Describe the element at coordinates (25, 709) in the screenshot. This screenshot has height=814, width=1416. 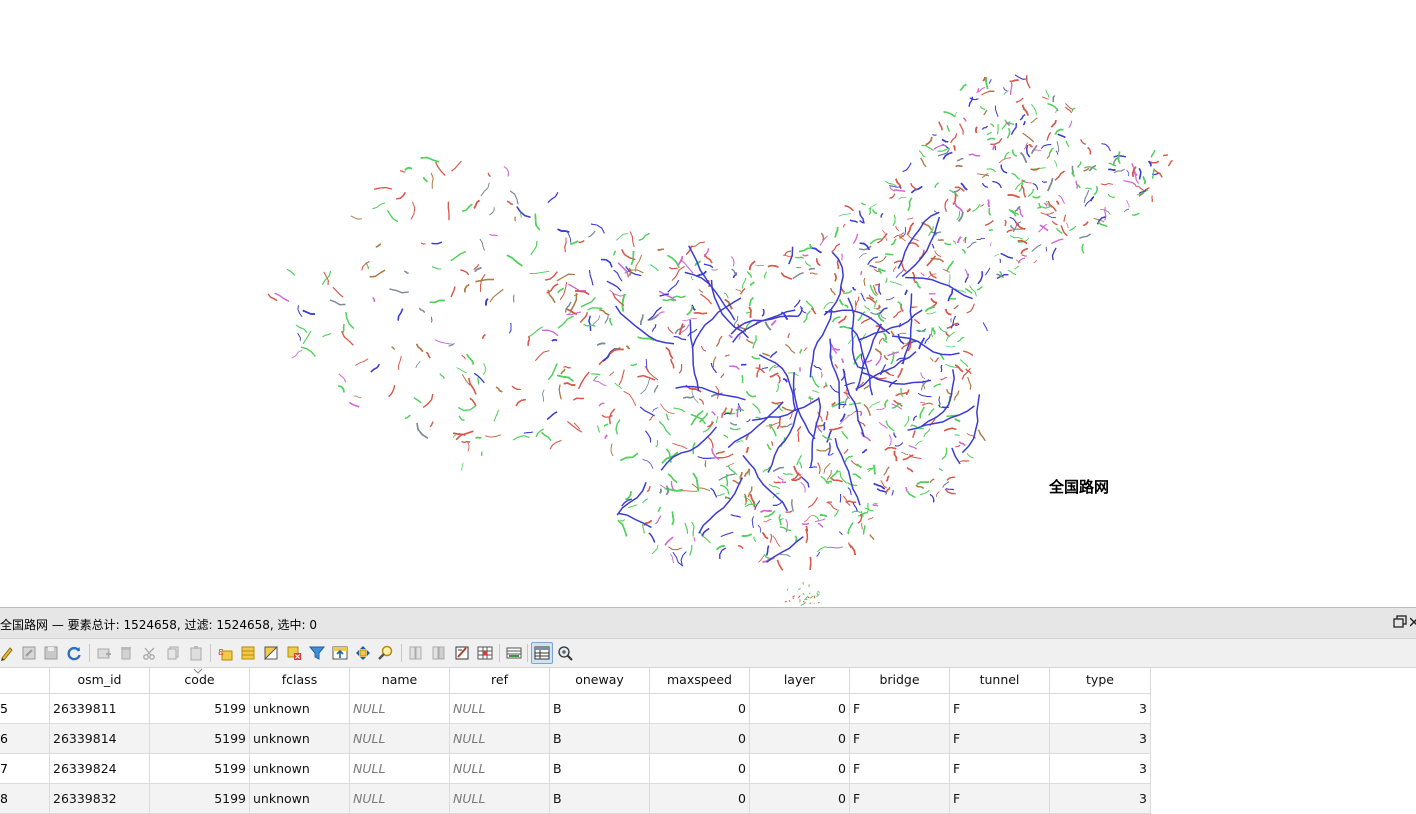
I see `row-number: 5` at that location.